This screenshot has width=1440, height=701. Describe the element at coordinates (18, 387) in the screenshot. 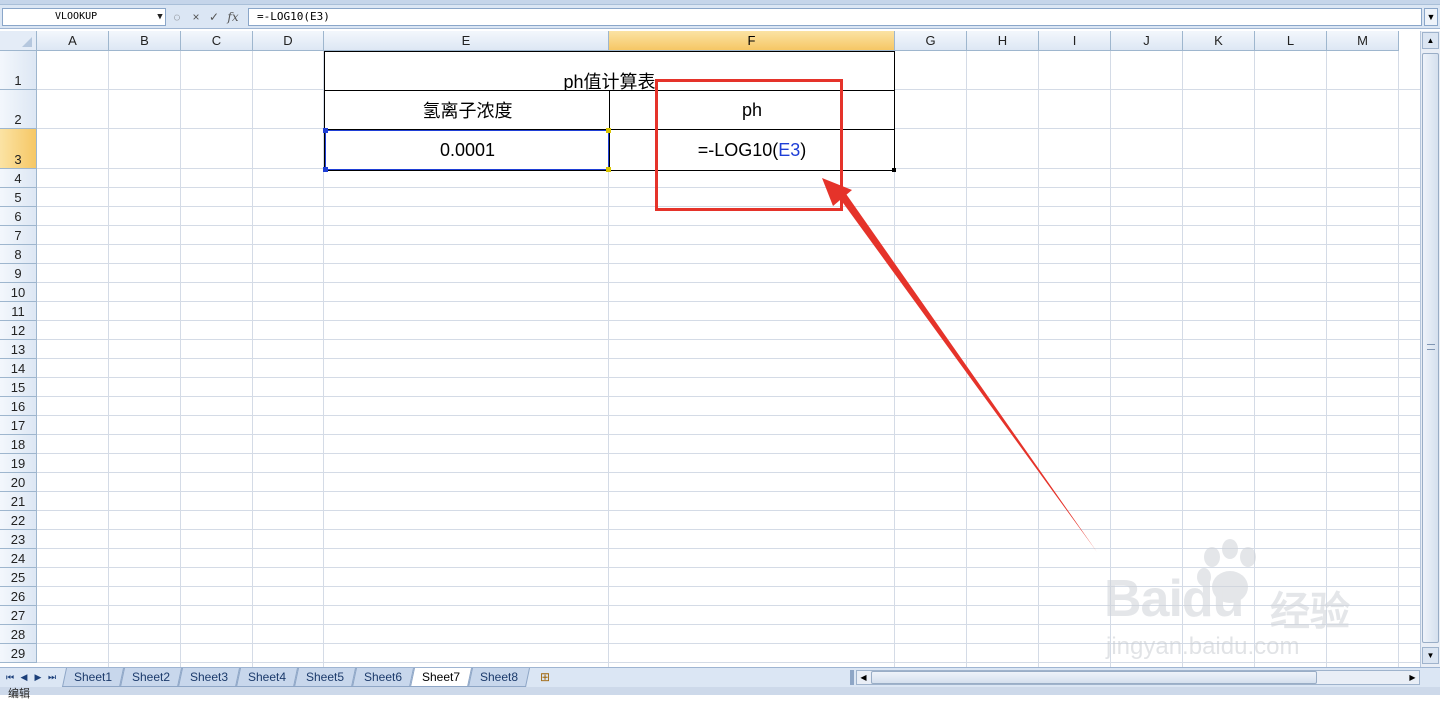

I see `row-header: 15` at that location.